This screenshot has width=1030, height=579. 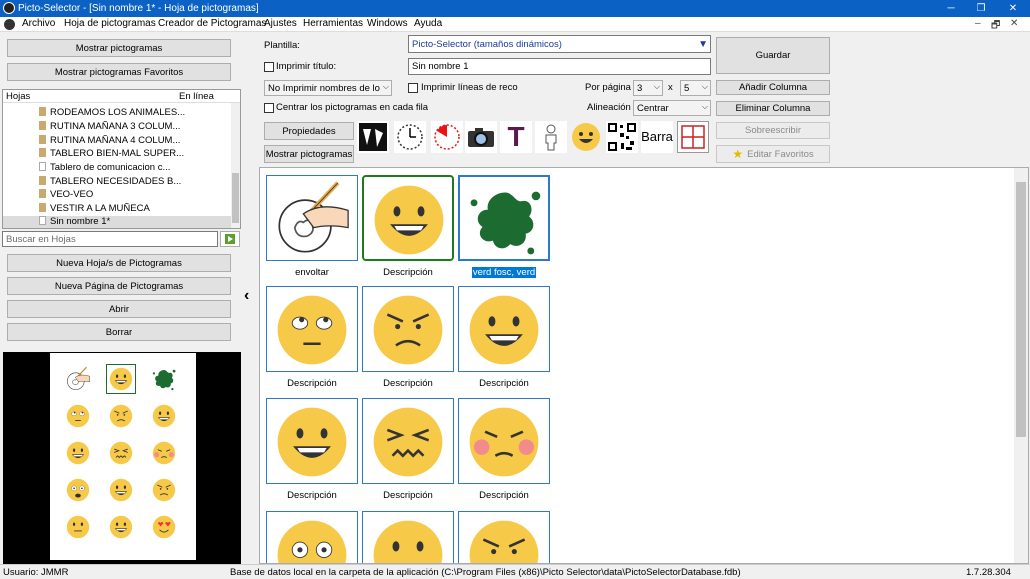 I want to click on close-button: ✕, so click(x=1013, y=8).